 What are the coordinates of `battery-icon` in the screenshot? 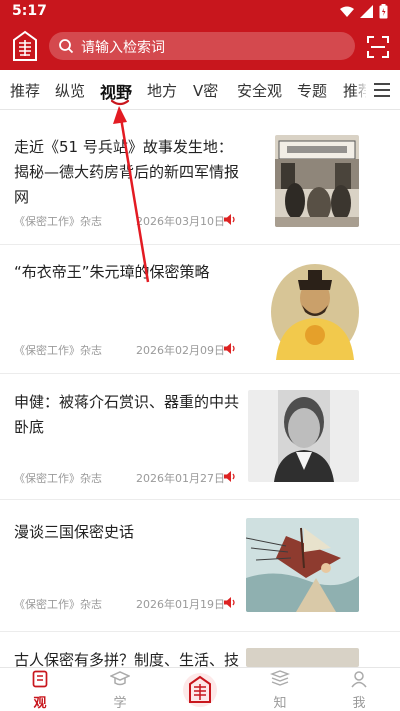 It's located at (383, 11).